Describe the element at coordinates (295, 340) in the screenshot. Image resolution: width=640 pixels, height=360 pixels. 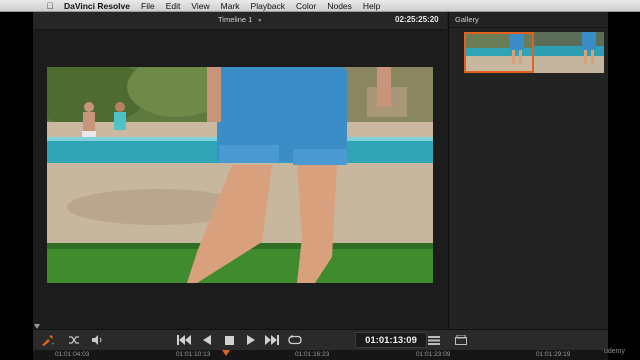
I see `loop-icon` at that location.